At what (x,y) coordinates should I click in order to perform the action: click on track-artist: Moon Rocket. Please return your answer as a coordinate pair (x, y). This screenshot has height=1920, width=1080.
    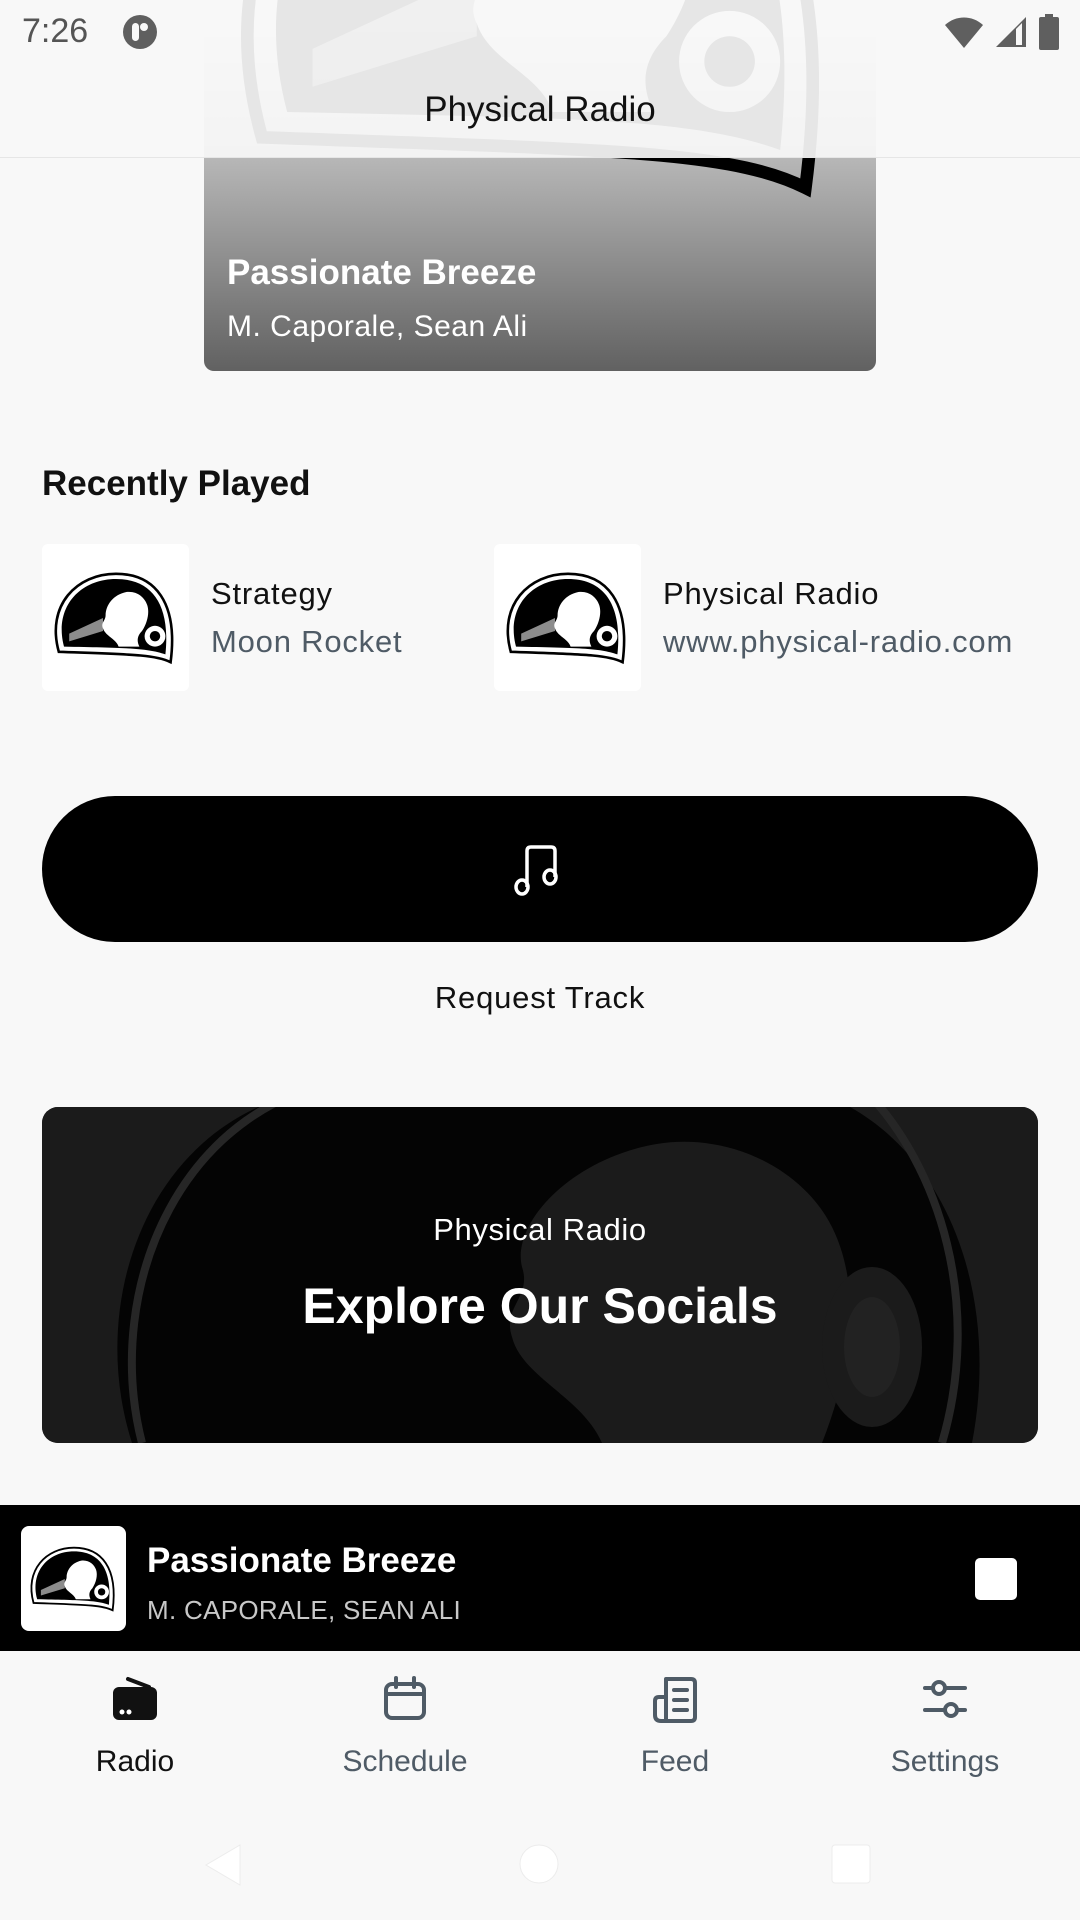
    Looking at the image, I should click on (307, 641).